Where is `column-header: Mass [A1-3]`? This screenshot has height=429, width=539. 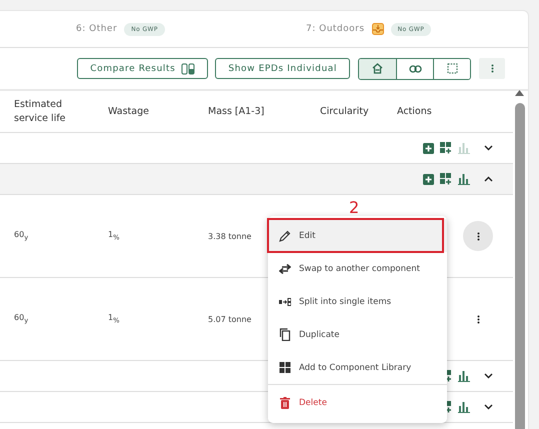 column-header: Mass [A1-3] is located at coordinates (237, 111).